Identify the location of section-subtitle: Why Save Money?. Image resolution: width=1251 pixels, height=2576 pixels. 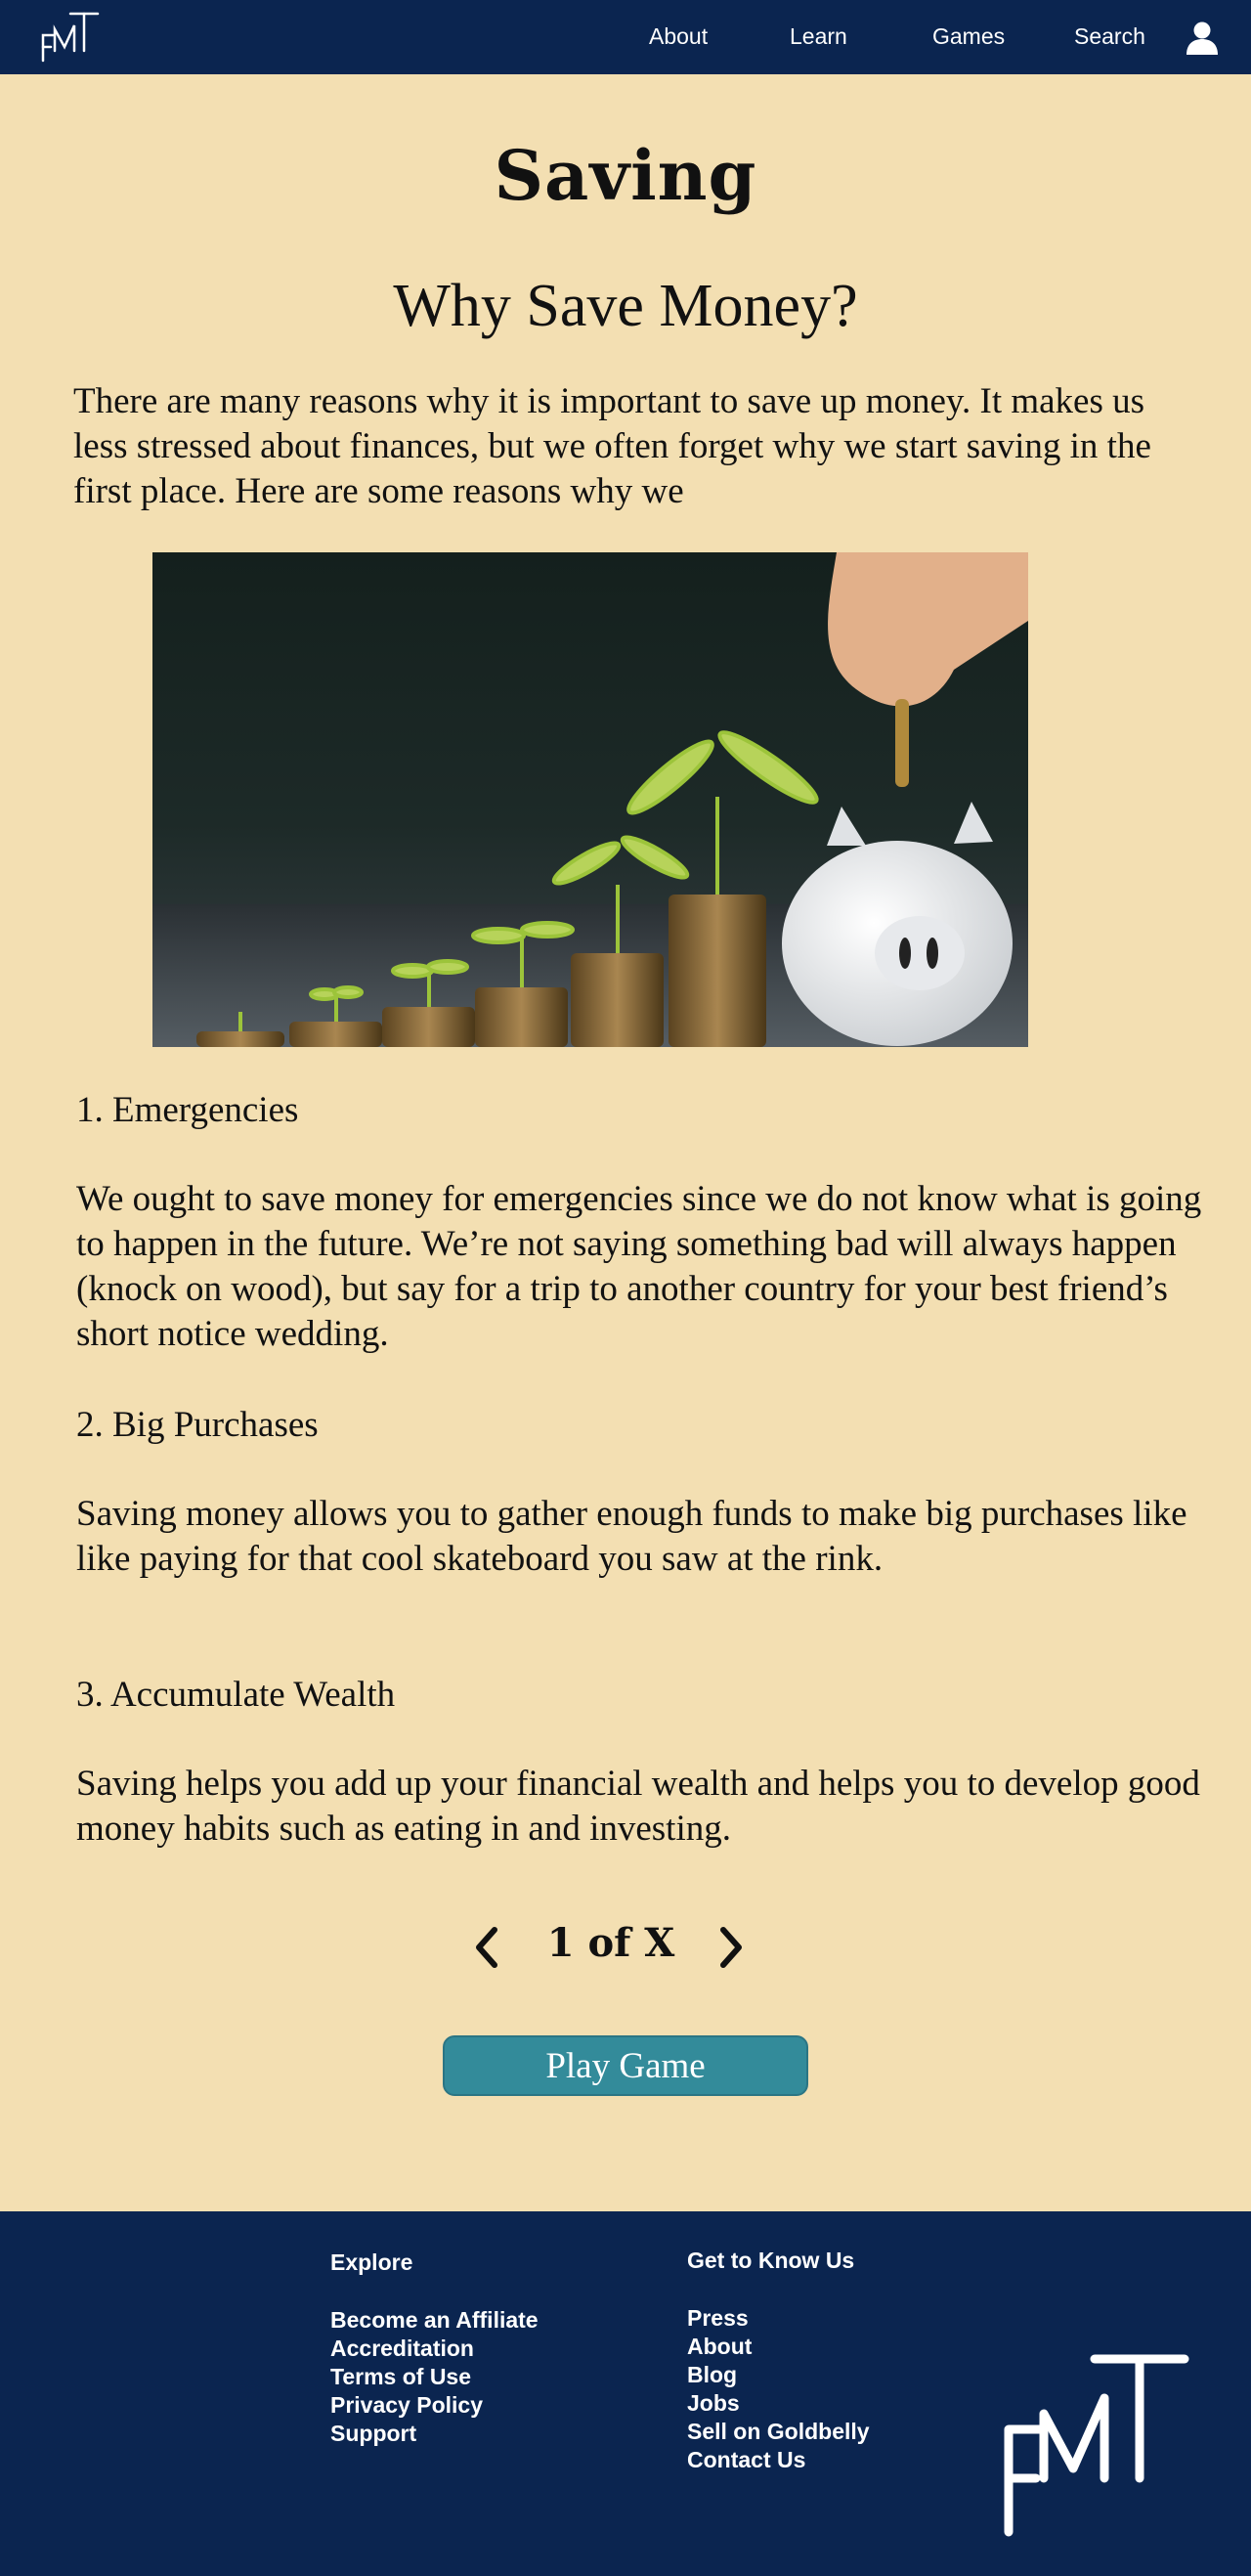
(625, 306).